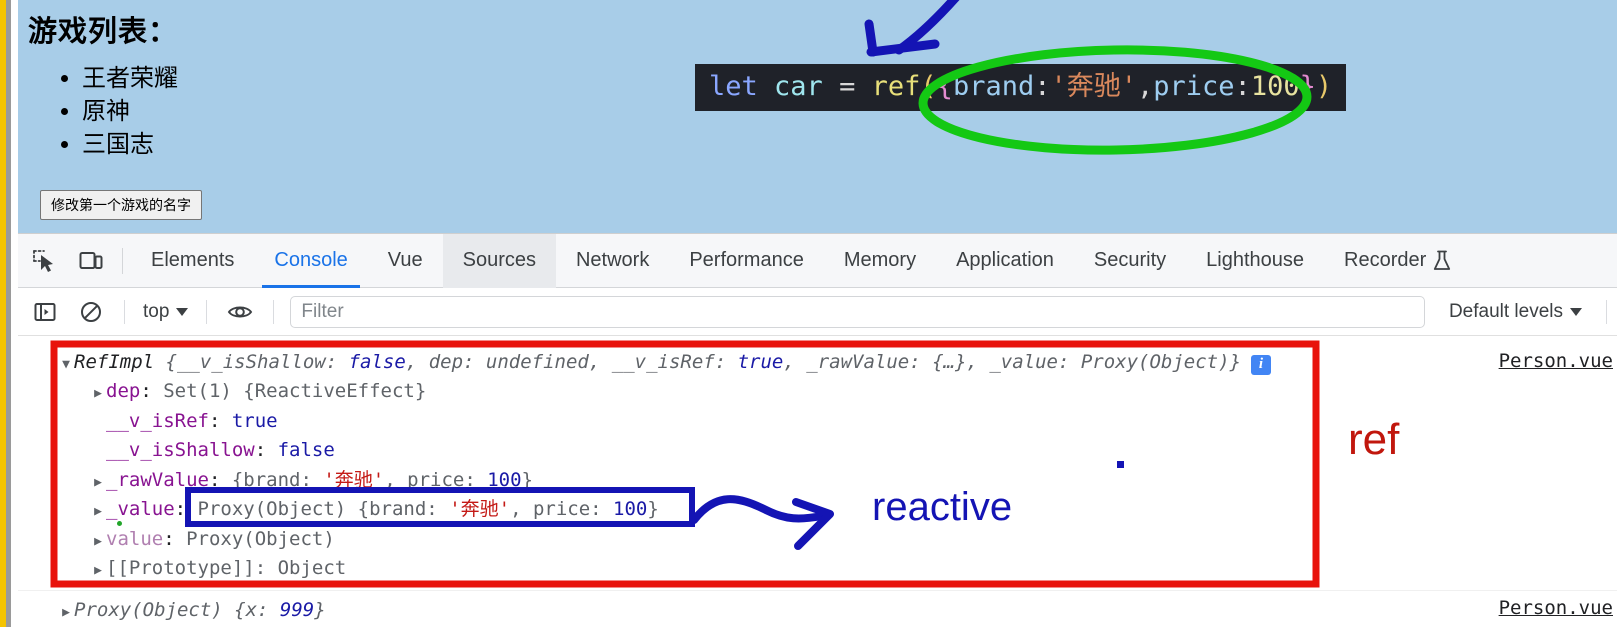  Describe the element at coordinates (993, 86) in the screenshot. I see `code-token-brand-key: brand` at that location.